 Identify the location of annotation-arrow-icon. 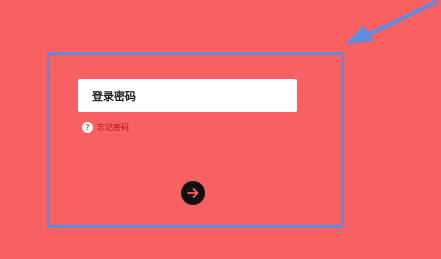
(392, 22).